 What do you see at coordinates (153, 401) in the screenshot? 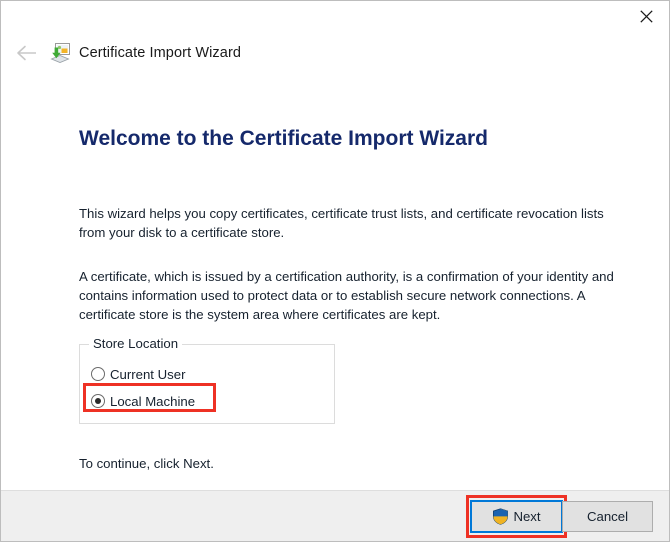
I see `radio-local-machine-label: Local Machine` at bounding box center [153, 401].